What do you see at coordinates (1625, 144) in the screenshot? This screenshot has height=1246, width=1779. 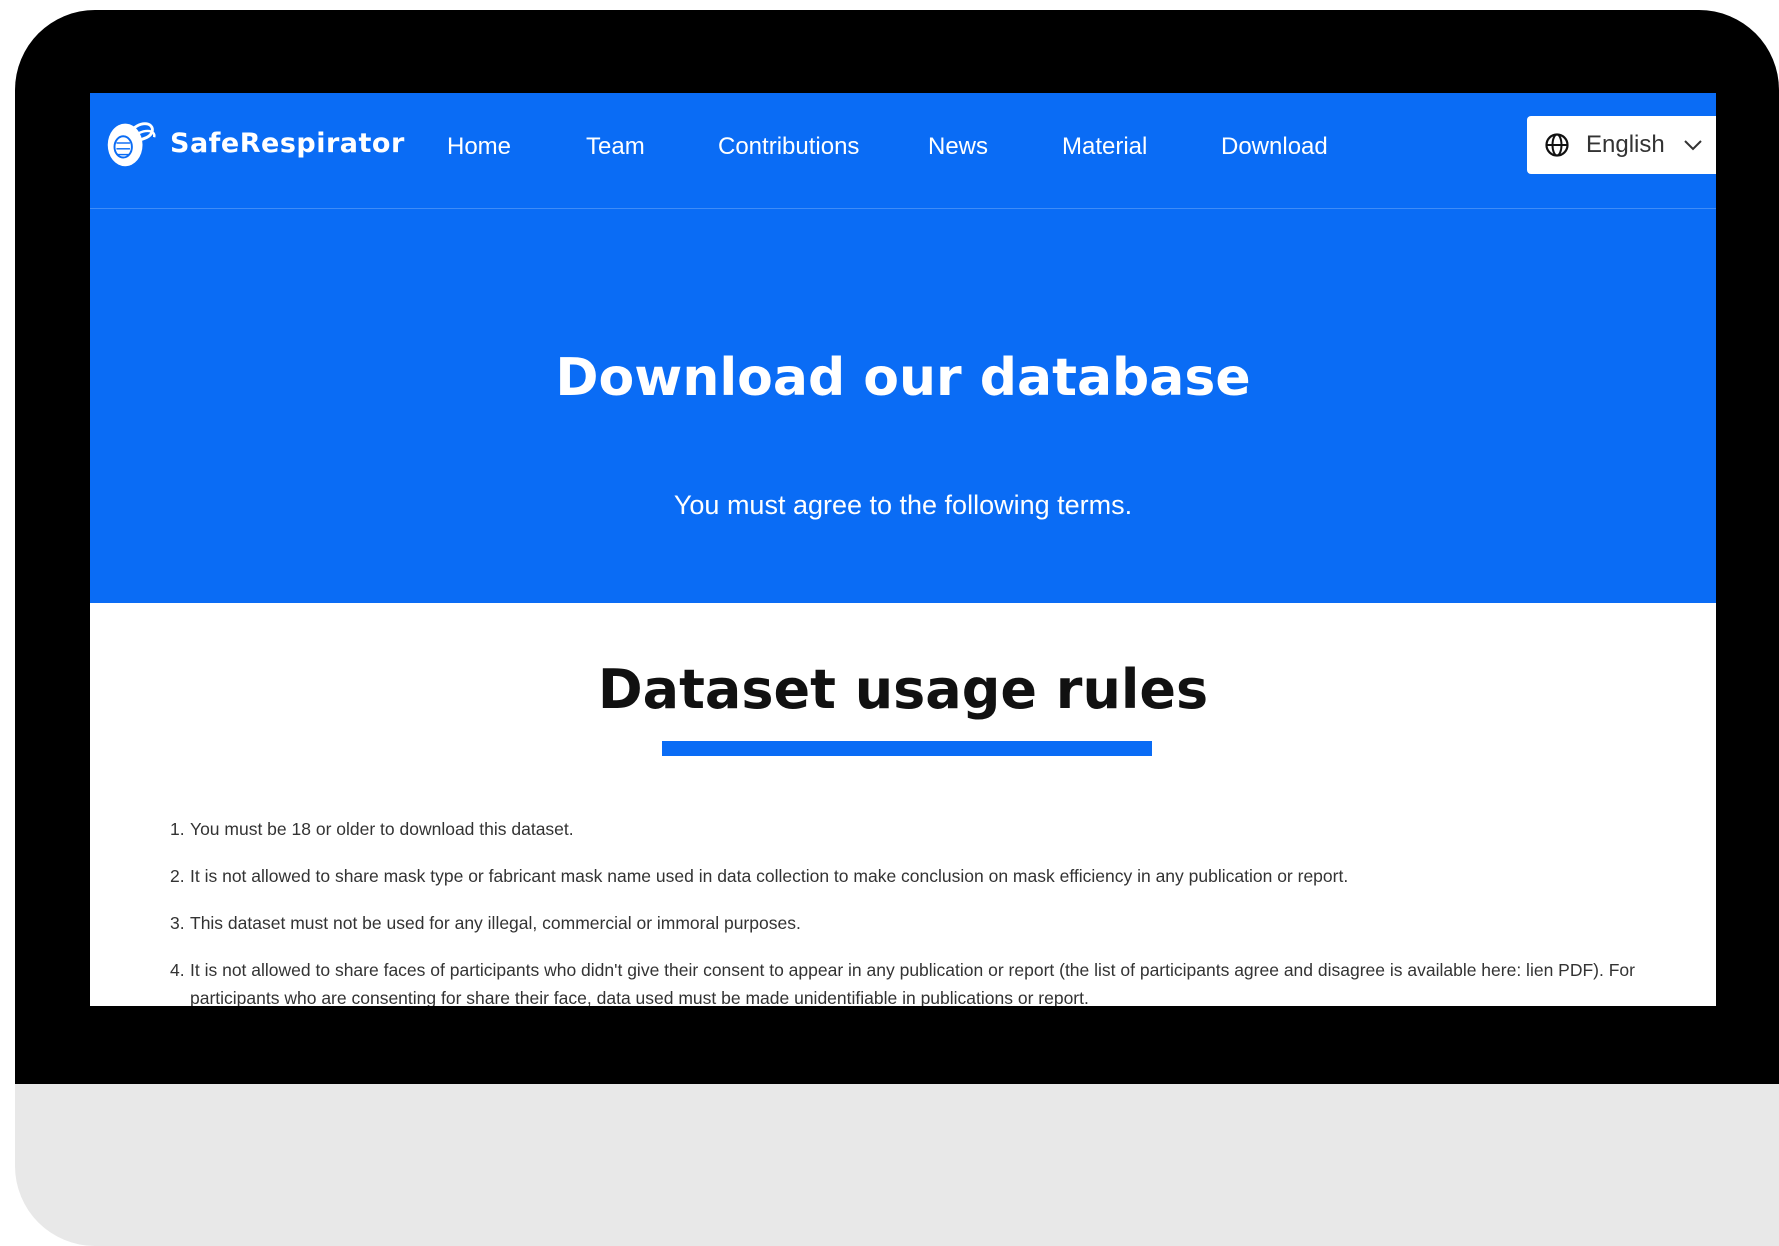 I see `language-selected-value: English` at bounding box center [1625, 144].